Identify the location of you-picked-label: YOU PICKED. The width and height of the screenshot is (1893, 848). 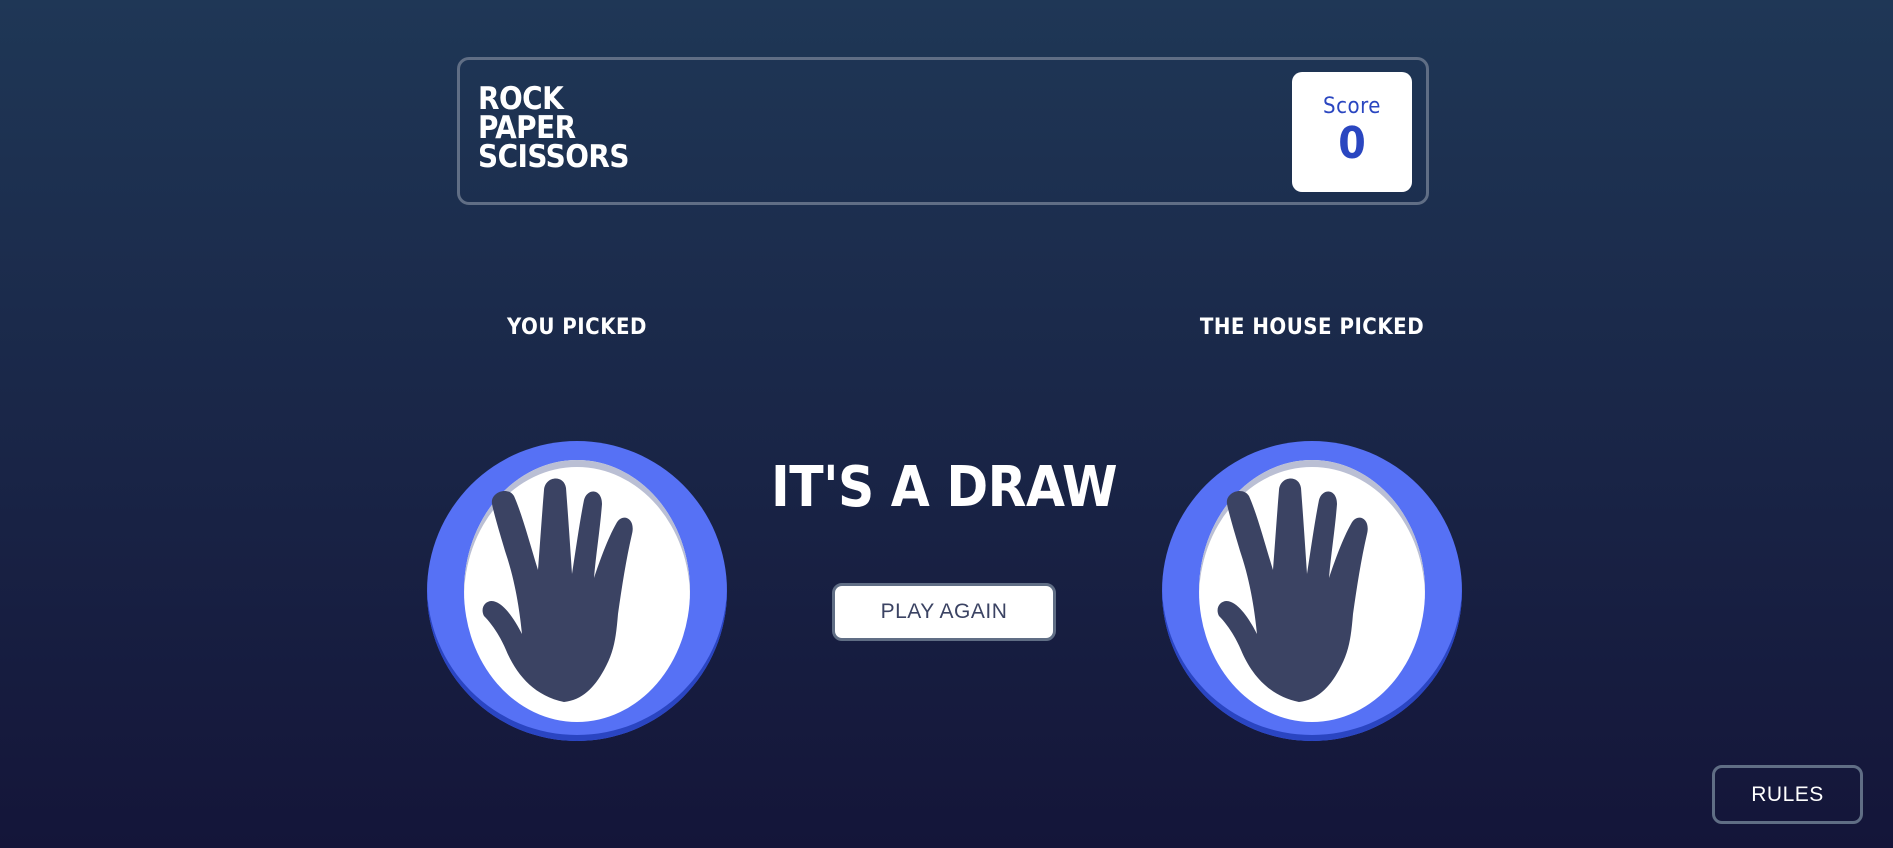
(576, 327).